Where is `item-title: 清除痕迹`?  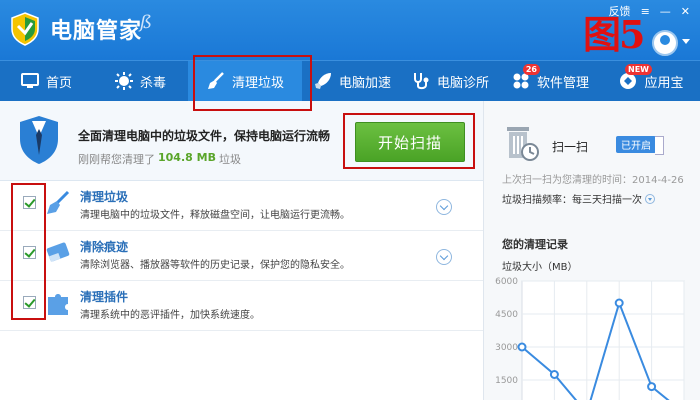
item-title: 清除痕迹 is located at coordinates (104, 246).